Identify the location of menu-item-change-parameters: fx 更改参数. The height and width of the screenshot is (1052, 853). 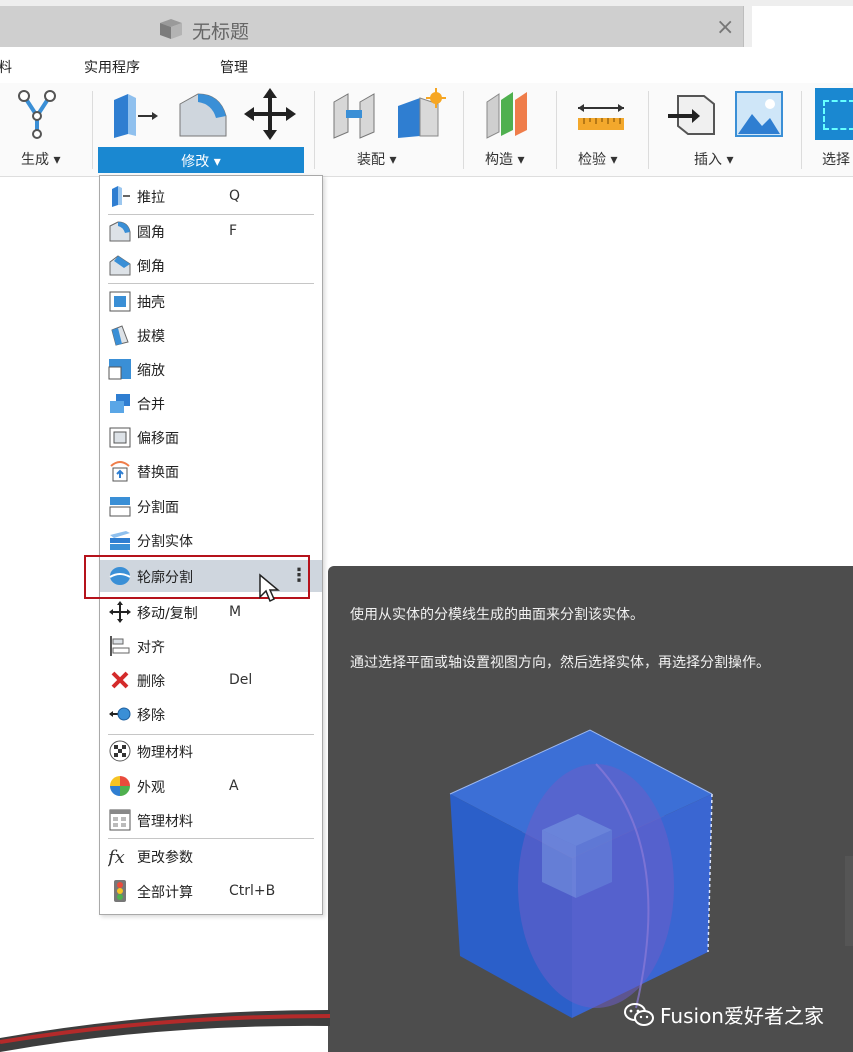
(211, 856).